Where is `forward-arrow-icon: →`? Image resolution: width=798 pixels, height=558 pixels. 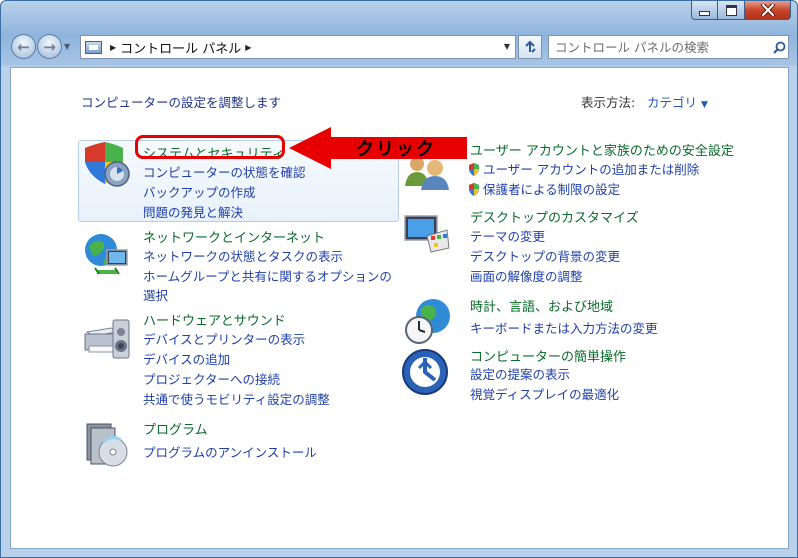
forward-arrow-icon: → is located at coordinates (49, 46).